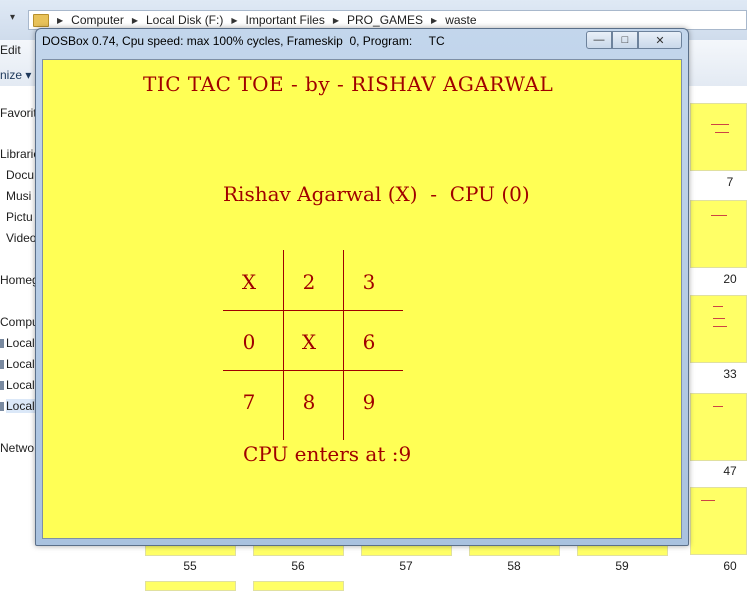 The image size is (747, 591). What do you see at coordinates (728, 182) in the screenshot?
I see `file-label: 7` at bounding box center [728, 182].